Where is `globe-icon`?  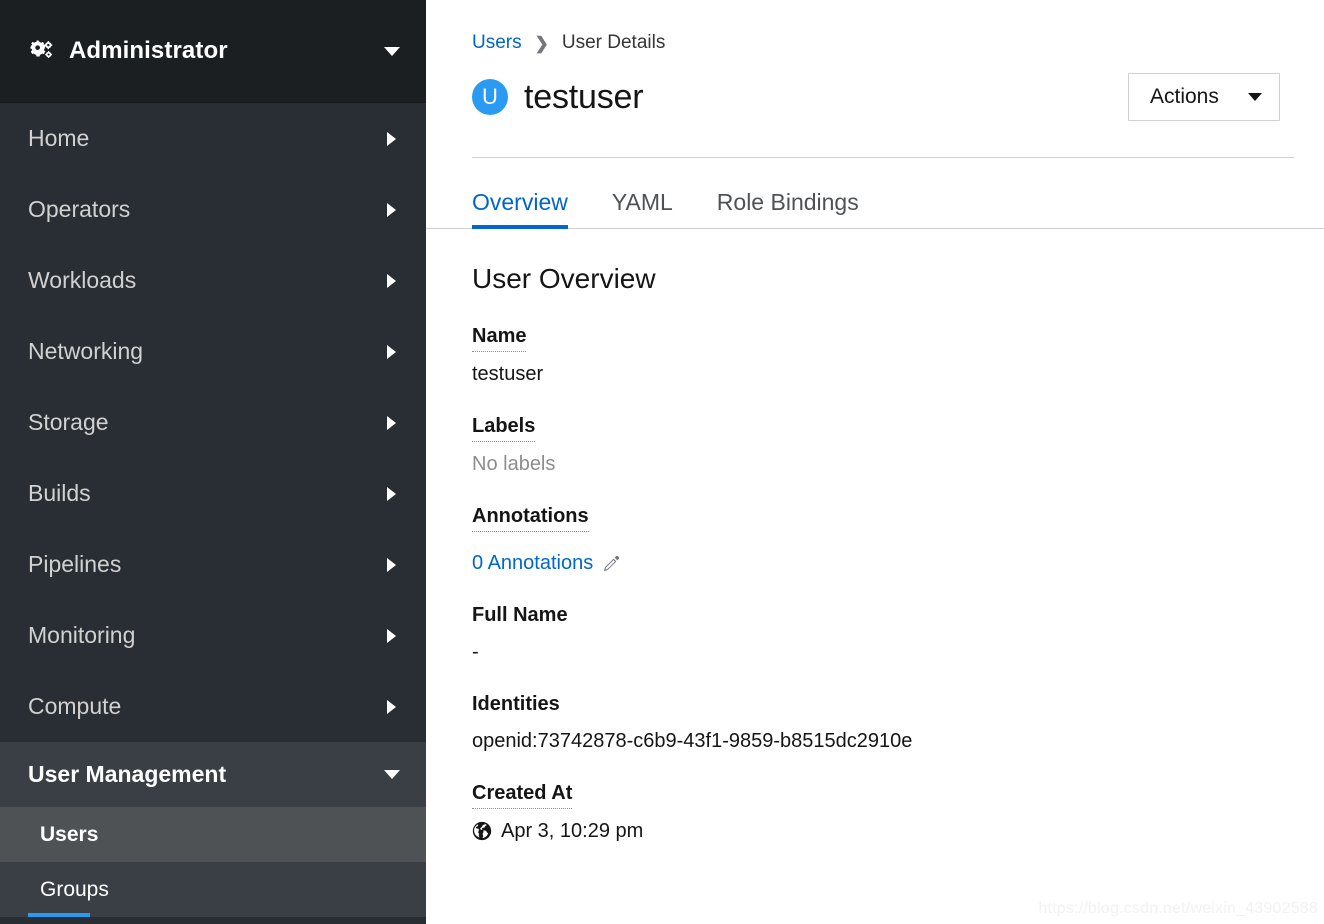 globe-icon is located at coordinates (482, 831).